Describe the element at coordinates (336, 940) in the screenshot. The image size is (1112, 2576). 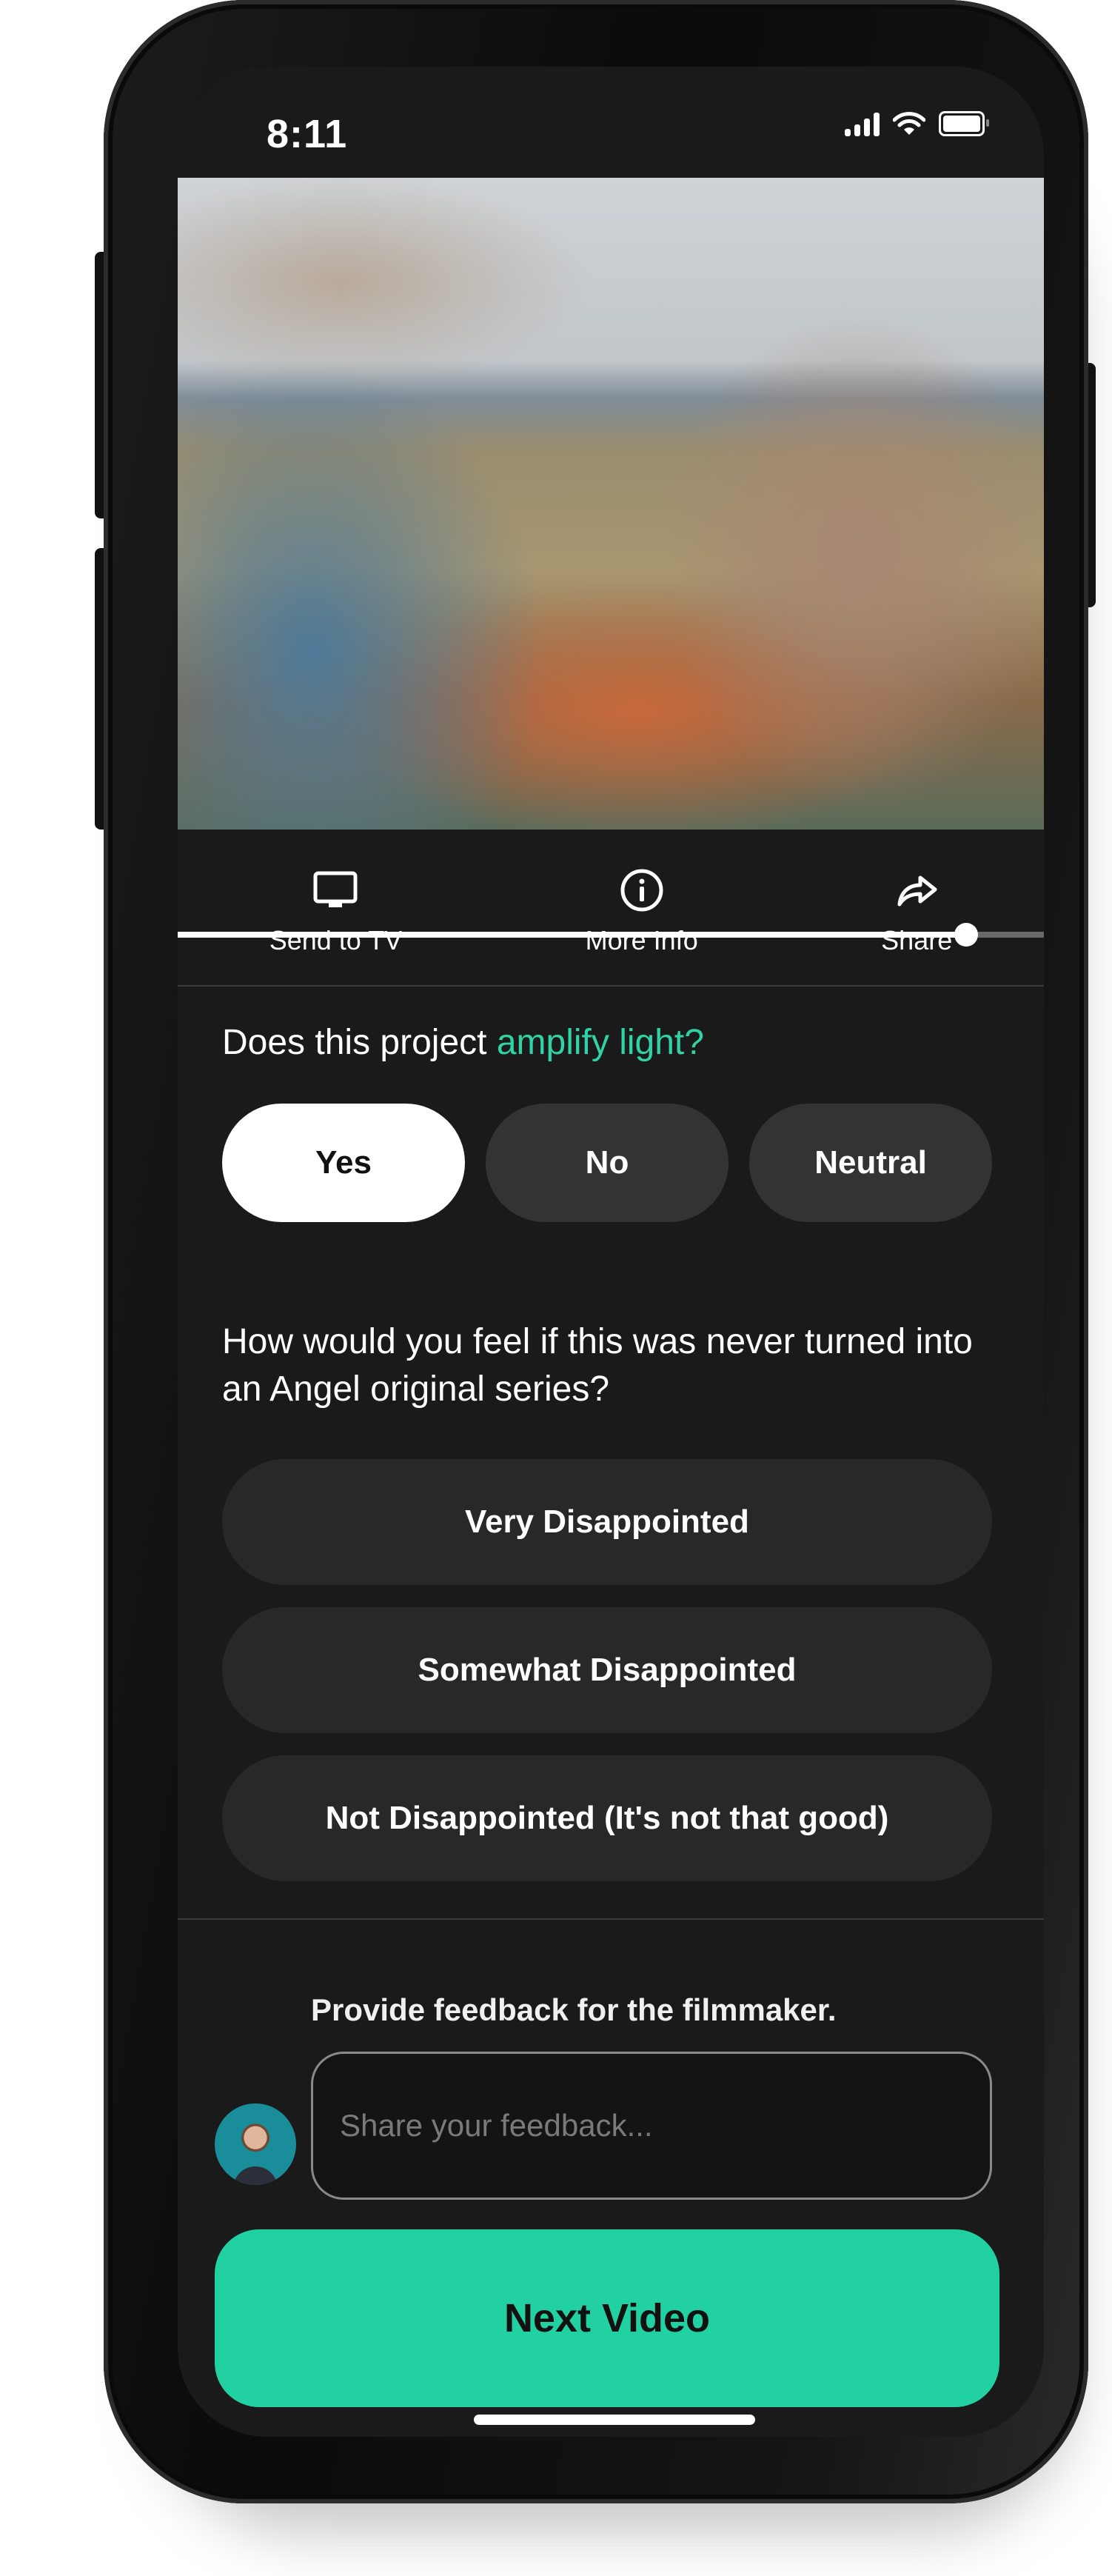
I see `send-to-tv-label: Send to TV` at that location.